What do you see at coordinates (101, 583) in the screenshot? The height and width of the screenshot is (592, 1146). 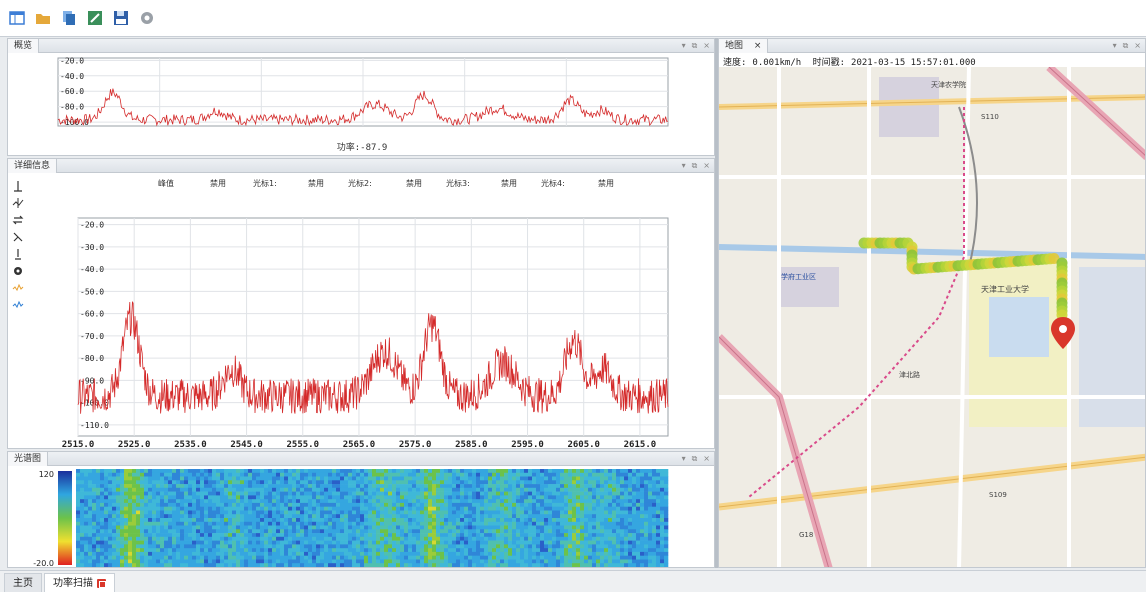 I see `tab-close-icon` at bounding box center [101, 583].